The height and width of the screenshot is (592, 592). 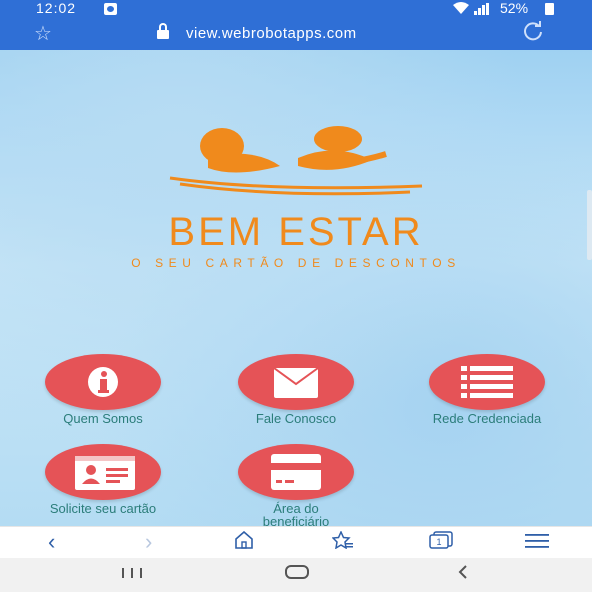 I want to click on notification-icon, so click(x=110, y=9).